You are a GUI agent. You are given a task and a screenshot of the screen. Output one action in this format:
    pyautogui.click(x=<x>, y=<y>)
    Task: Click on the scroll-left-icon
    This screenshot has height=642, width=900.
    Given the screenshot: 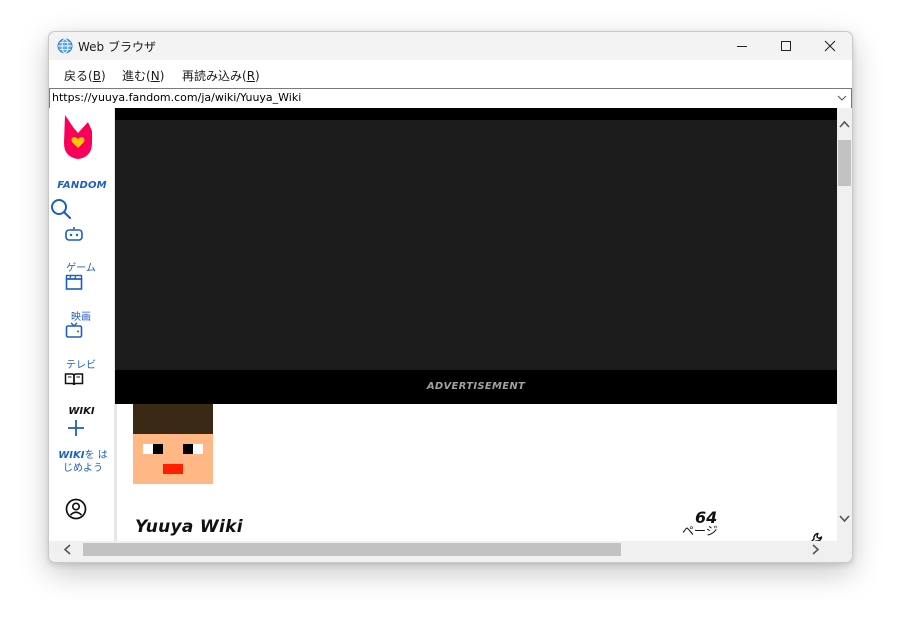 What is the action you would take?
    pyautogui.click(x=67, y=549)
    